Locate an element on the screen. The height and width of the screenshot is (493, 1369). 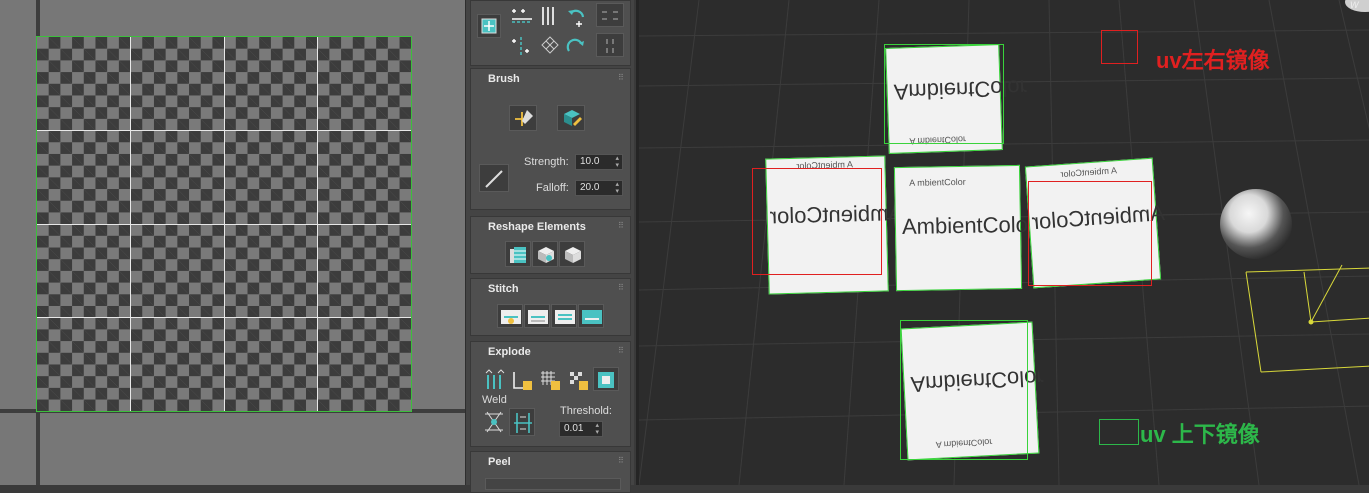
peel-rollout: Peel ⠿ is located at coordinates (550, 472).